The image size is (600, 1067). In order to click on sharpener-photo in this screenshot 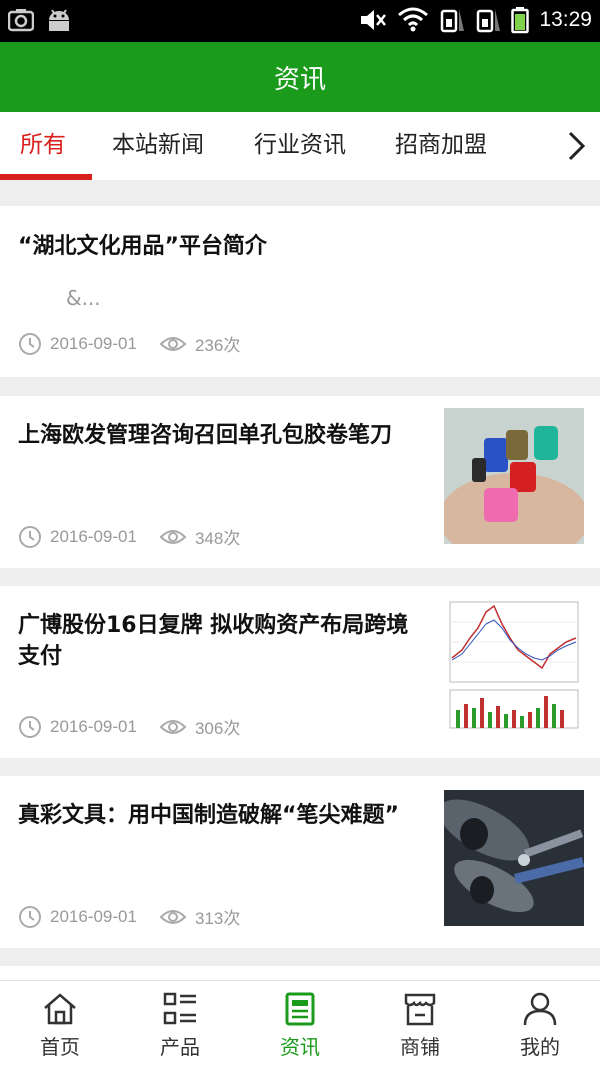, I will do `click(514, 476)`.